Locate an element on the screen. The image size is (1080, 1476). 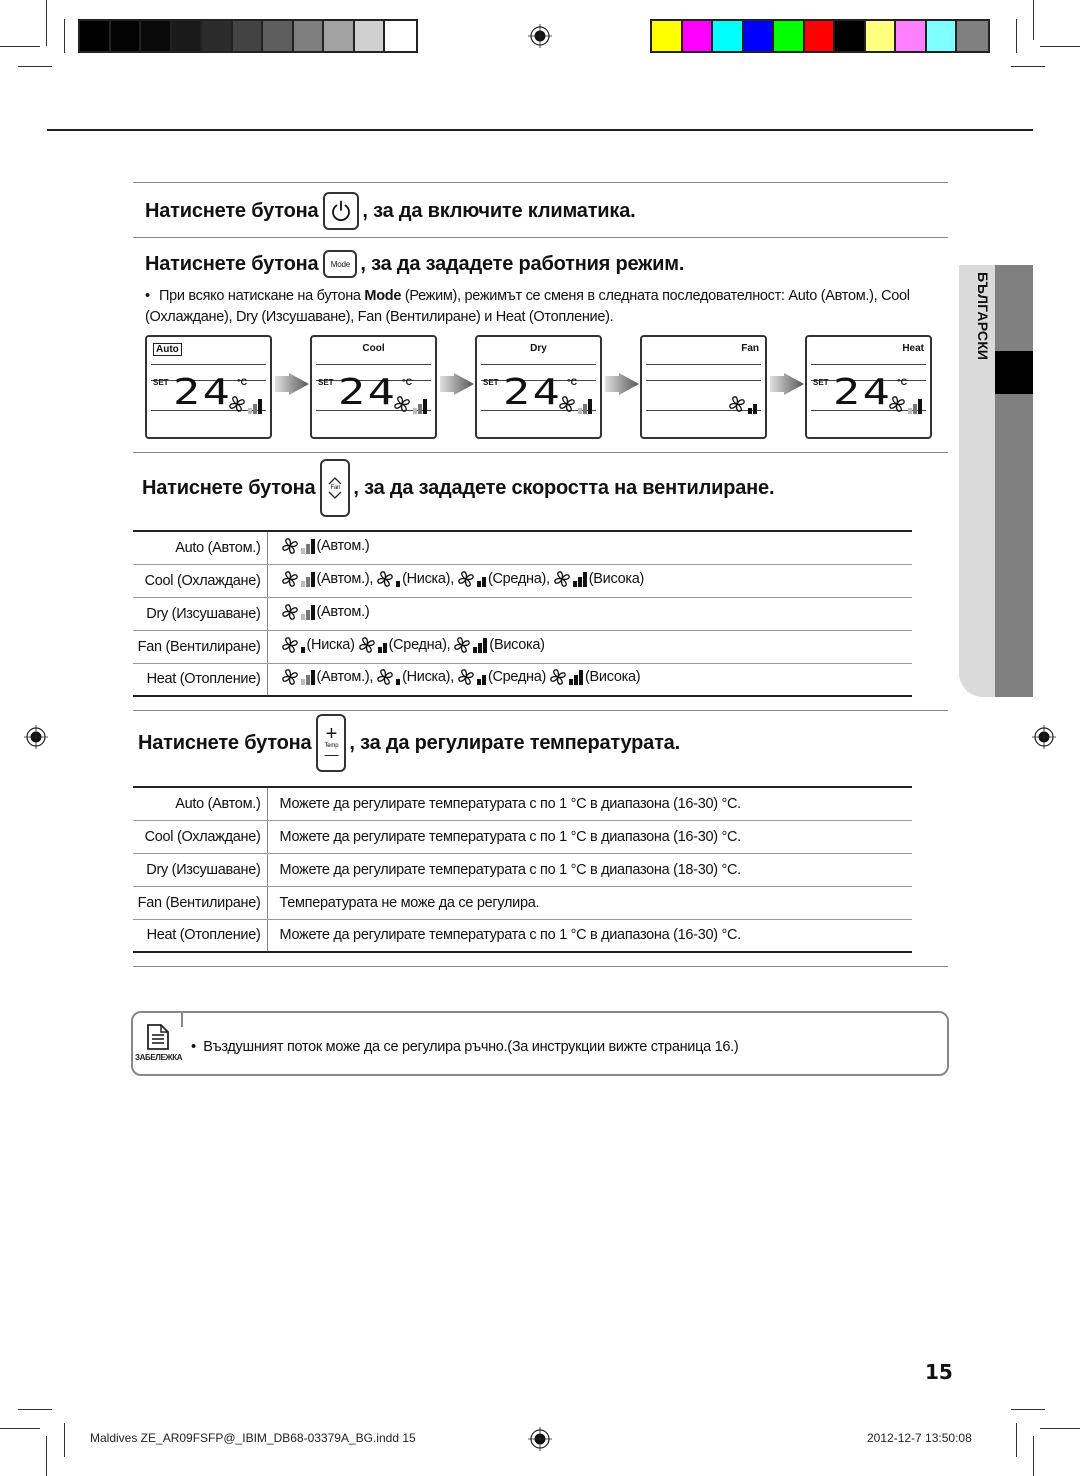
registration-mark-icon is located at coordinates (540, 36).